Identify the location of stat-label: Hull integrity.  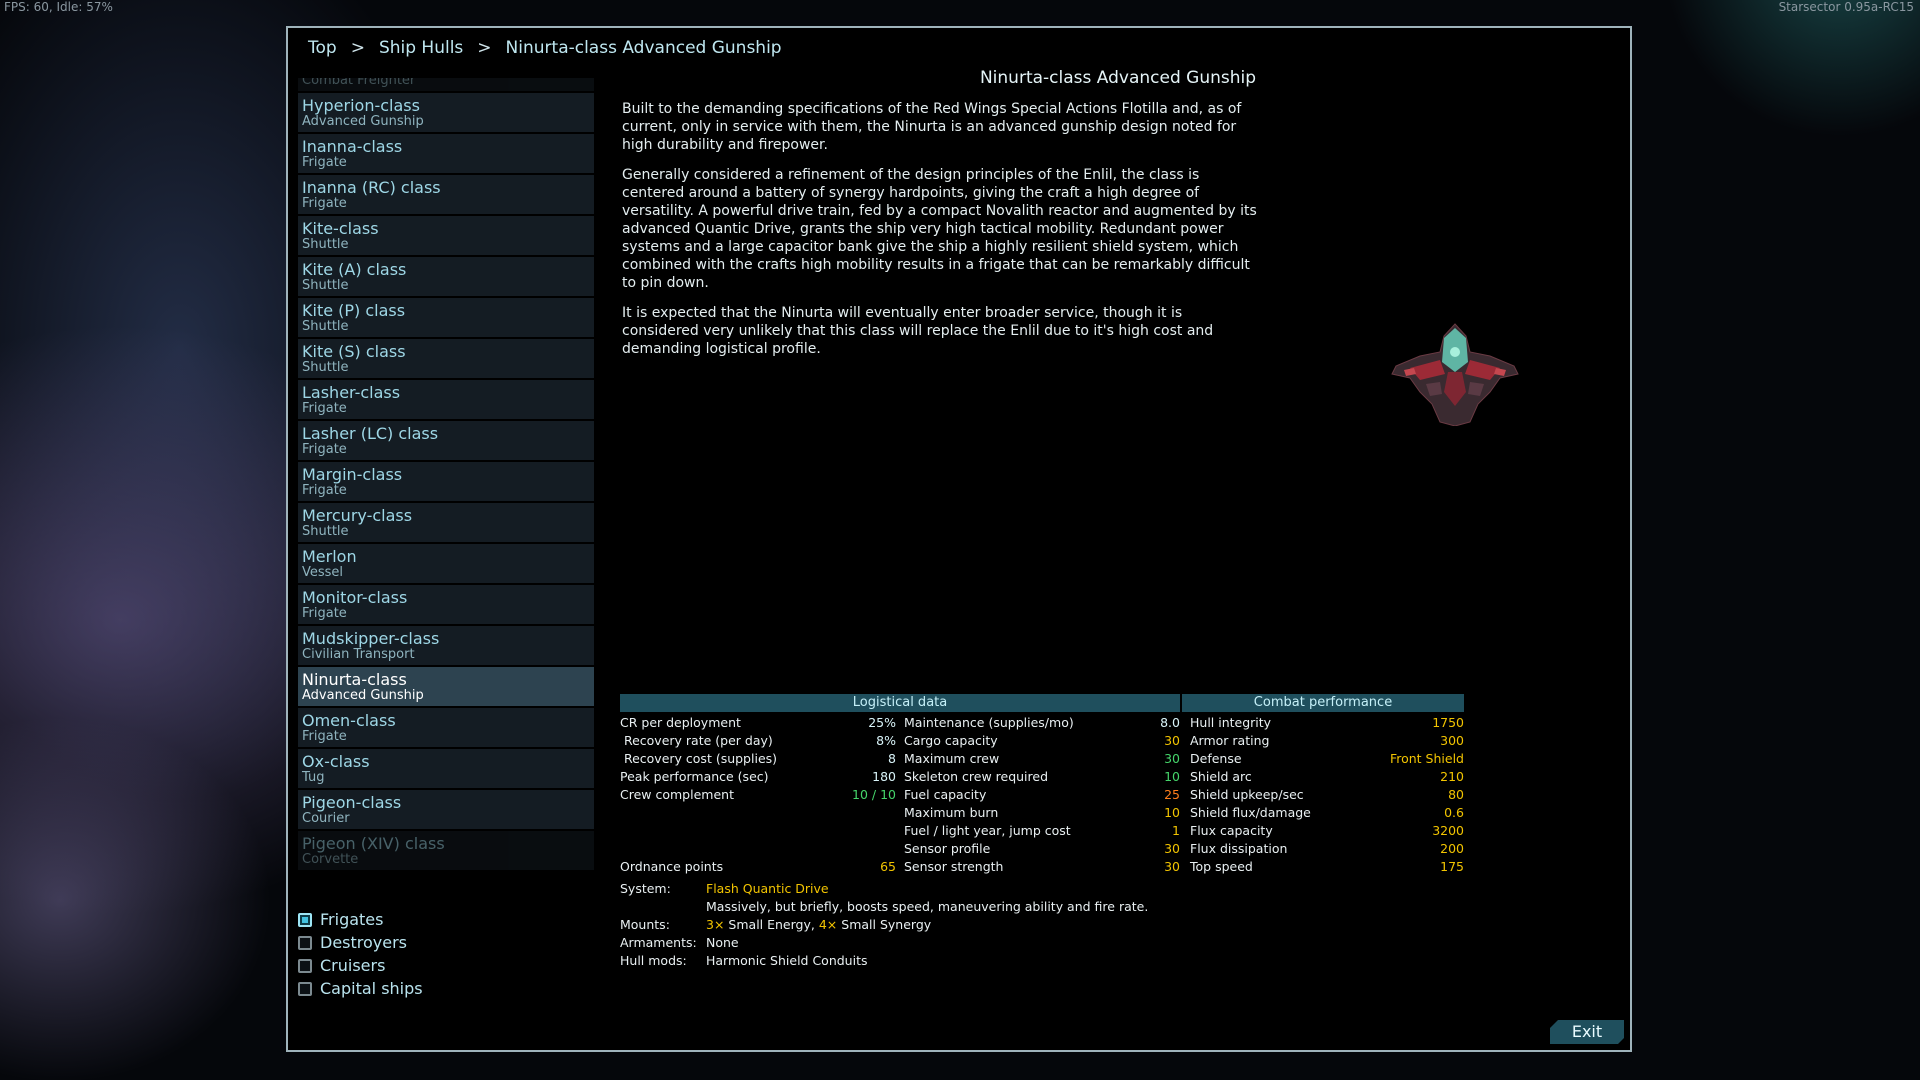
(1231, 722).